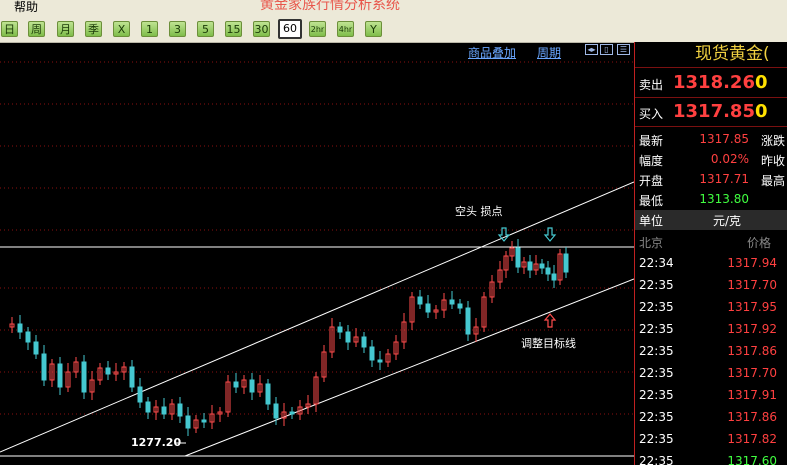 Image resolution: width=787 pixels, height=465 pixels. What do you see at coordinates (711, 440) in the screenshot?
I see `tick-row: 22:35 1317.82` at bounding box center [711, 440].